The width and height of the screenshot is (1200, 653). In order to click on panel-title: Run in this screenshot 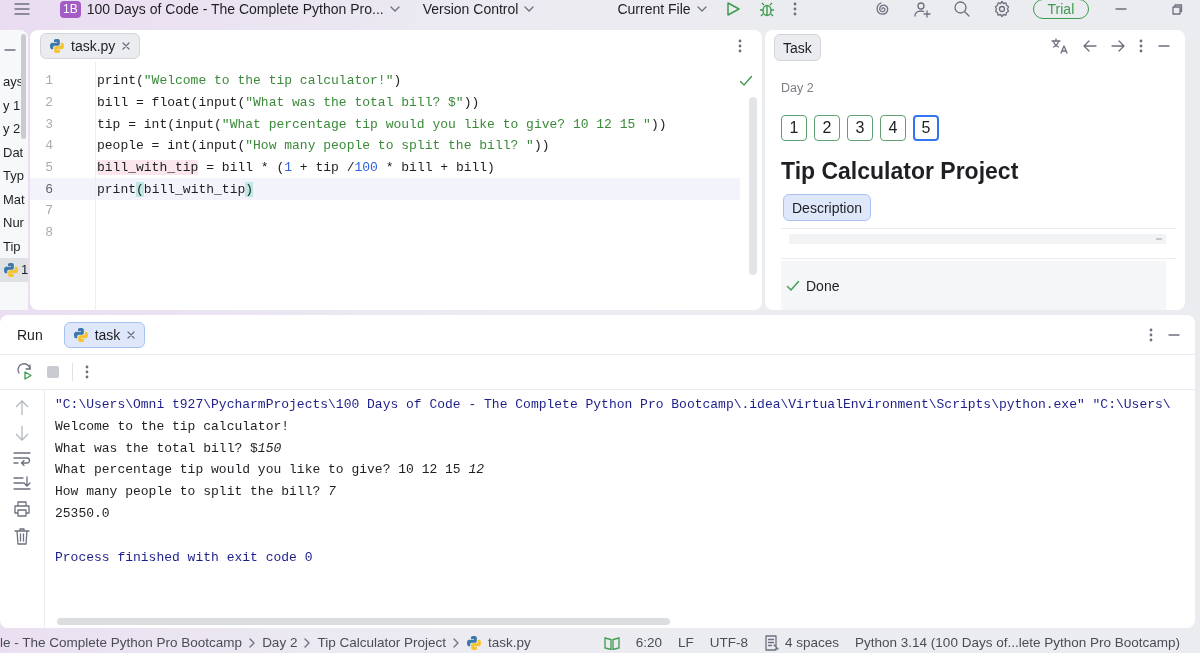, I will do `click(30, 334)`.